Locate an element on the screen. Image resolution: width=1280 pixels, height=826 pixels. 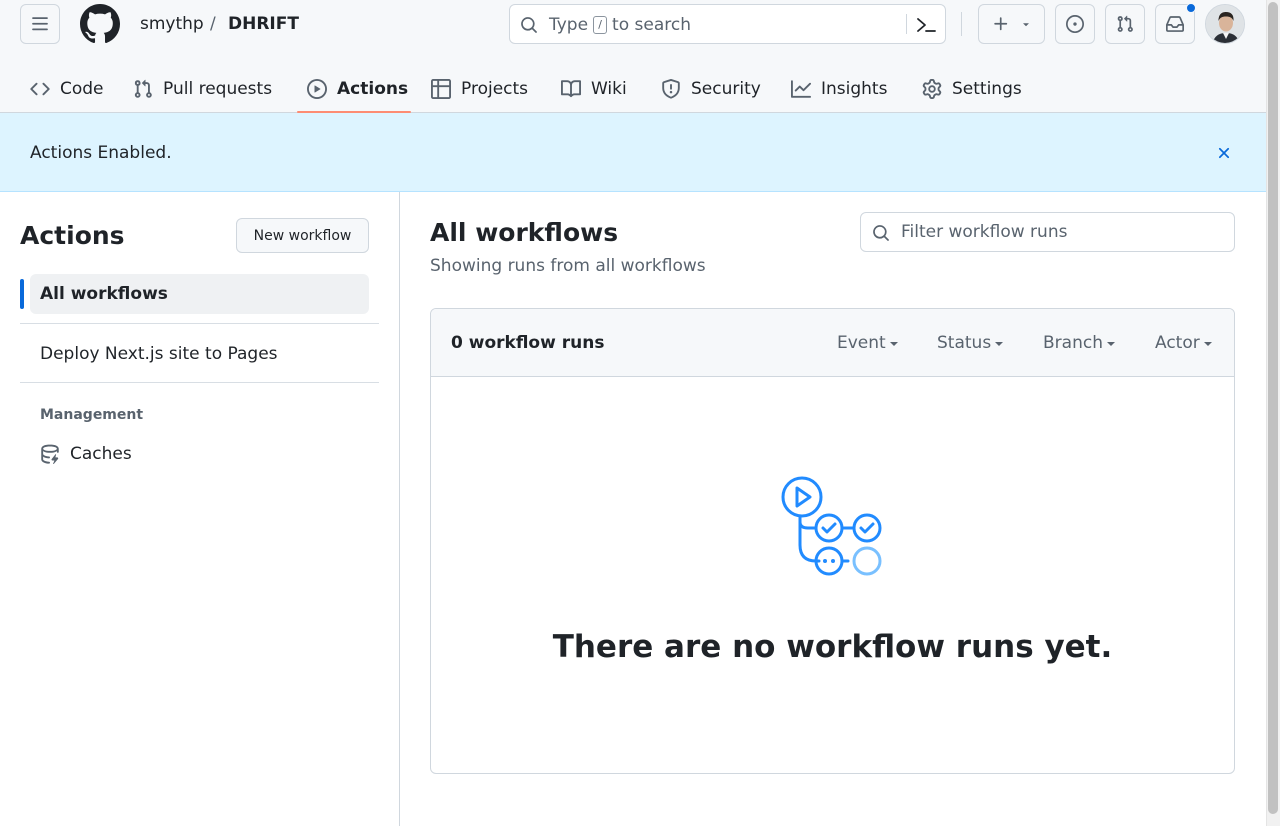
filter-workflow-runs-input: Filter workflow runs is located at coordinates (1047, 232).